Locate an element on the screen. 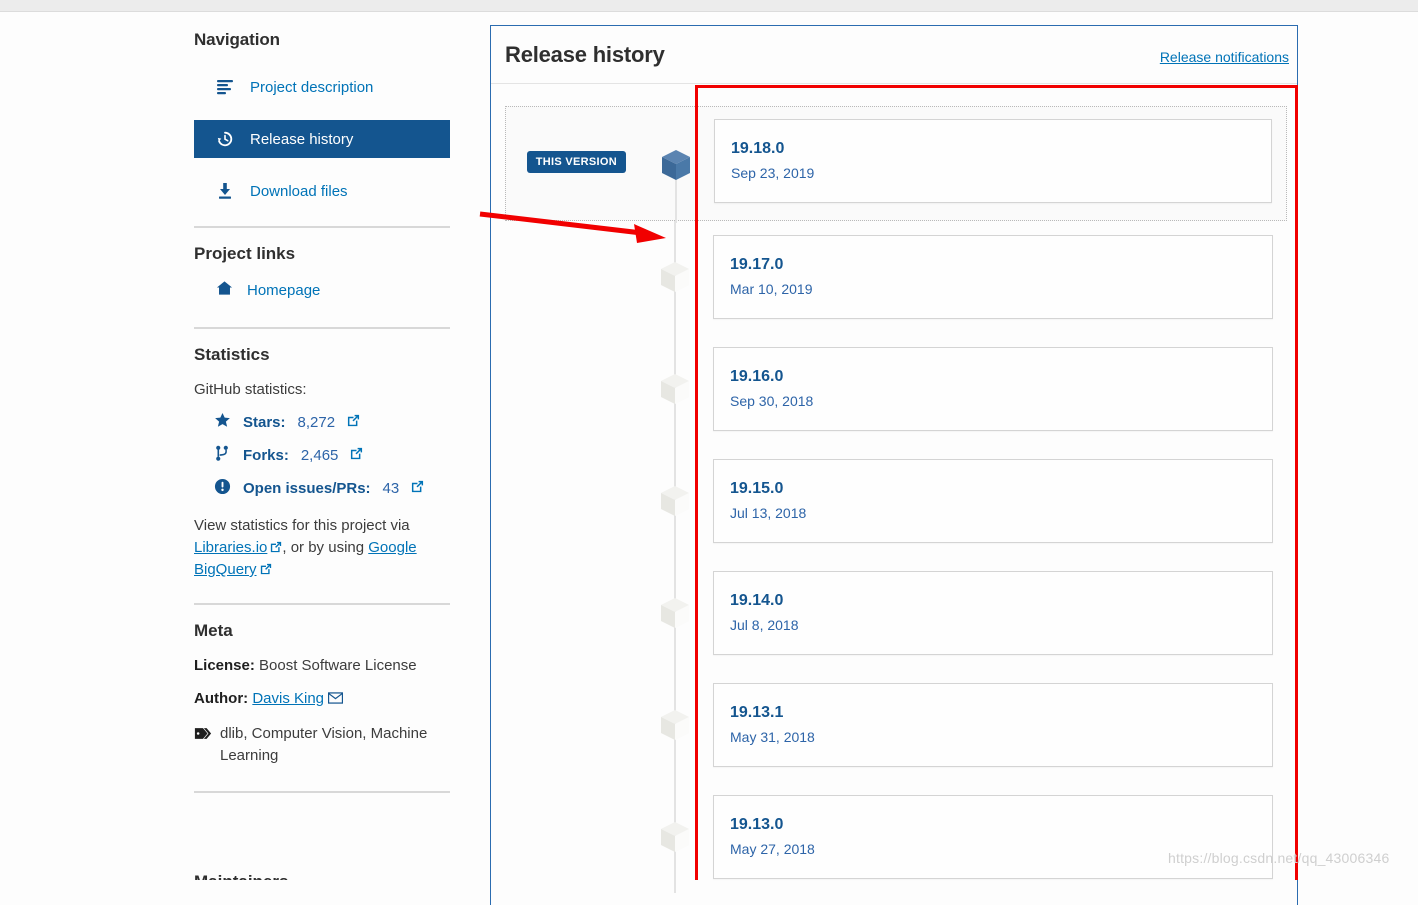 The height and width of the screenshot is (905, 1418). meta-license: License: Boost Software License is located at coordinates (322, 665).